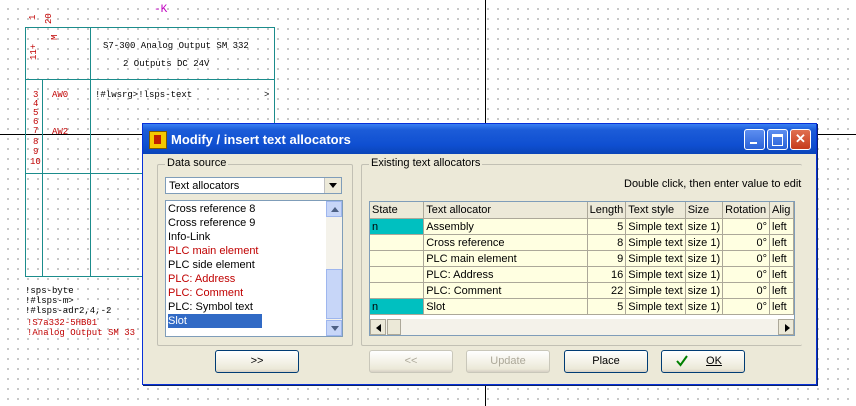 The width and height of the screenshot is (856, 406). Describe the element at coordinates (215, 321) in the screenshot. I see `list-item-selected: Slot` at that location.